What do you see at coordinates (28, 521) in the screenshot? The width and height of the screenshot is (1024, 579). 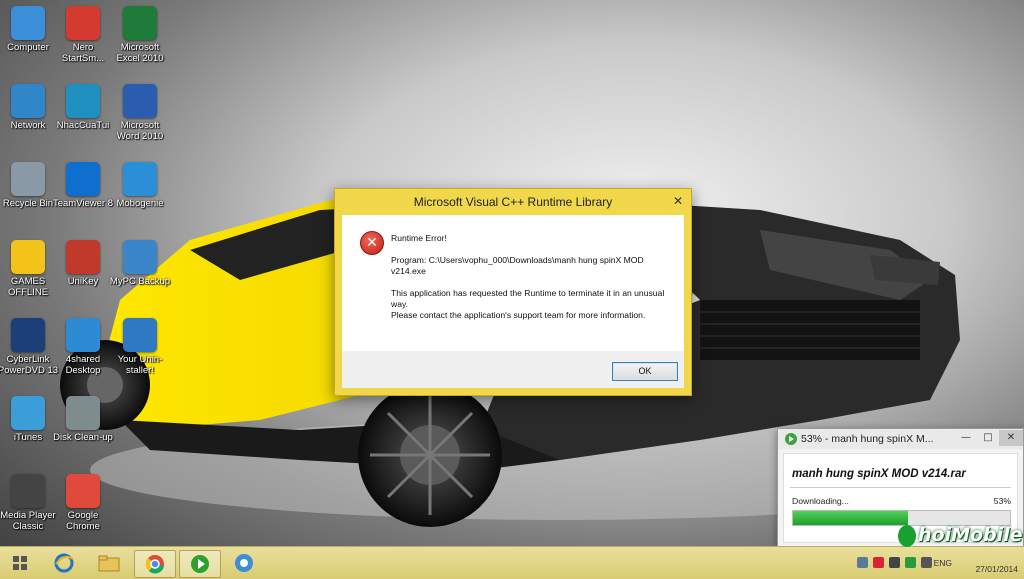 I see `desktop-icon-label: Media Player Classic` at bounding box center [28, 521].